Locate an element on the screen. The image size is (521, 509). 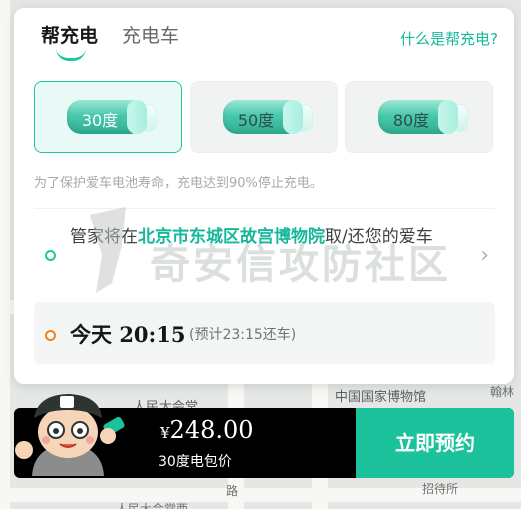
chevron-right-icon: › is located at coordinates (484, 255).